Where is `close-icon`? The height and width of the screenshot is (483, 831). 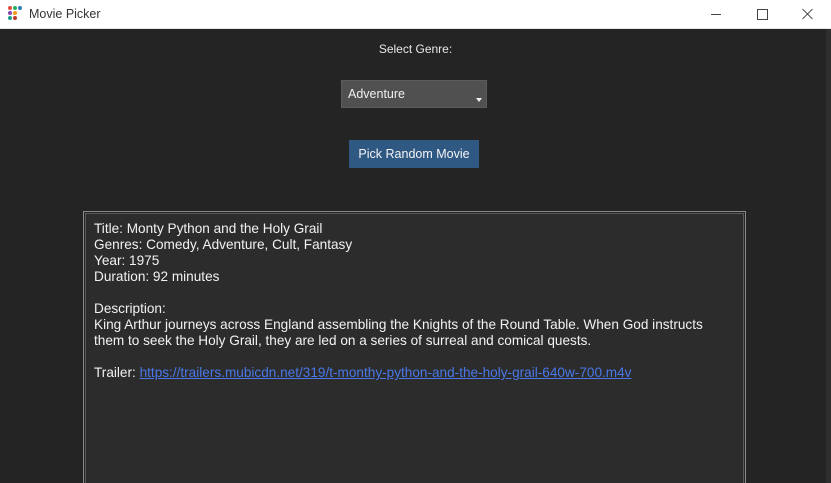
close-icon is located at coordinates (808, 14).